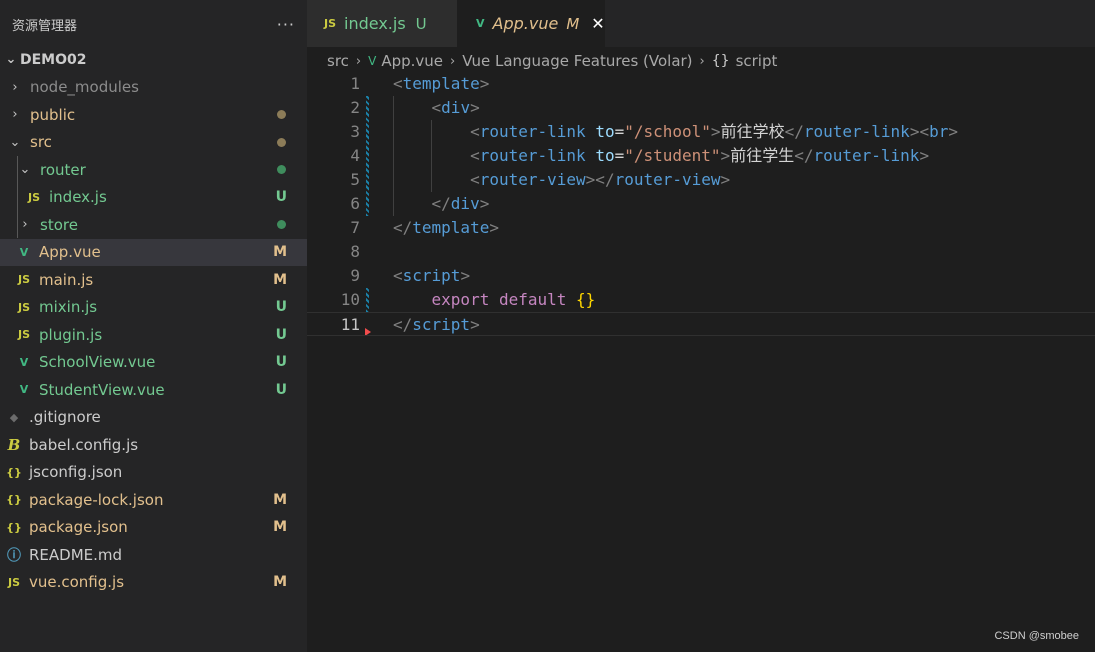  I want to click on tab-label: index.js, so click(375, 23).